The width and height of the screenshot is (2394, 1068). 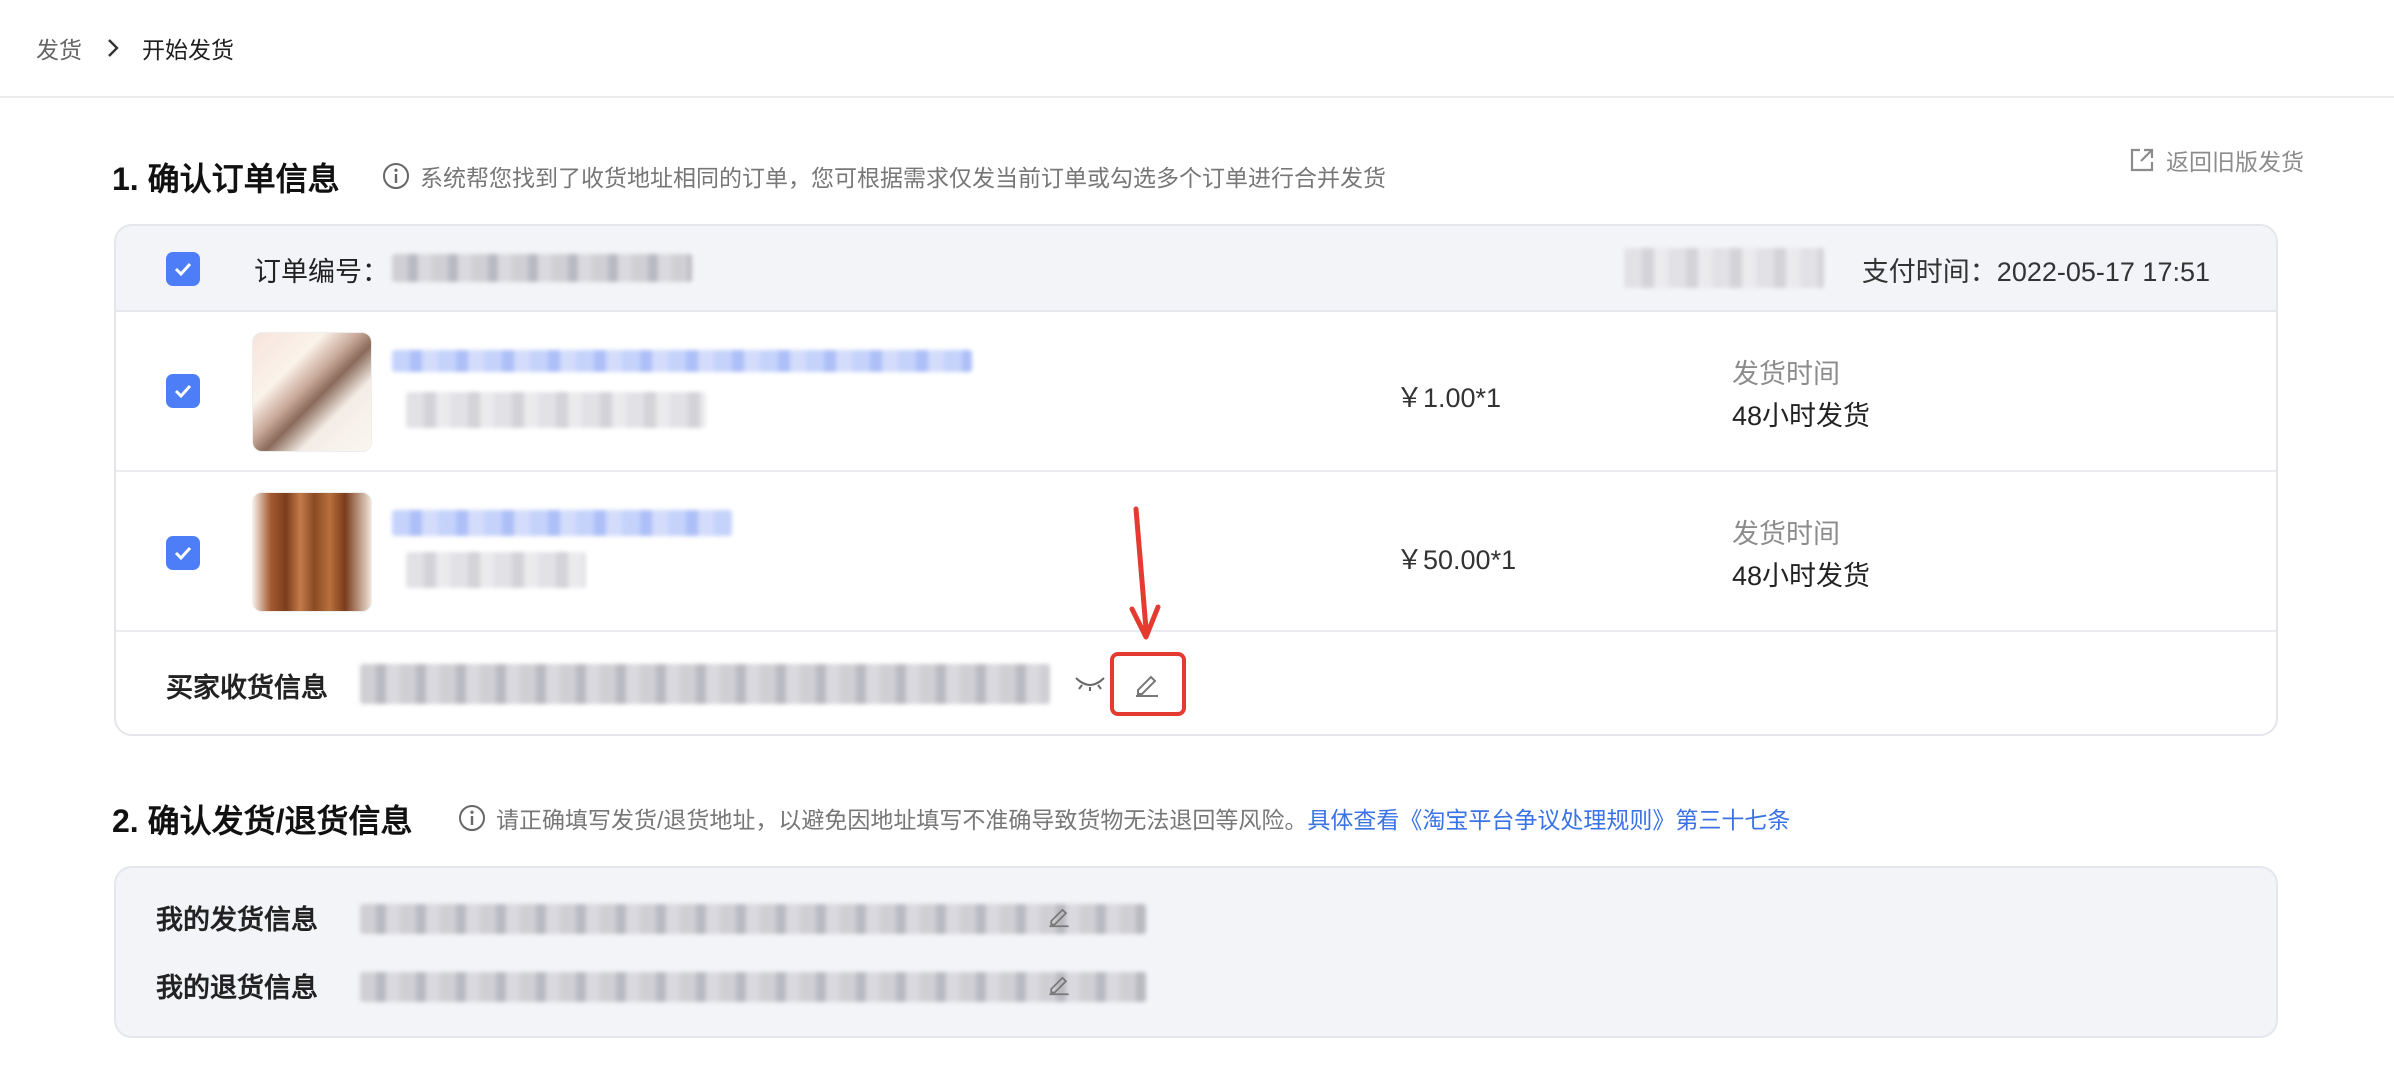 What do you see at coordinates (1724, 268) in the screenshot?
I see `shop-name-redacted` at bounding box center [1724, 268].